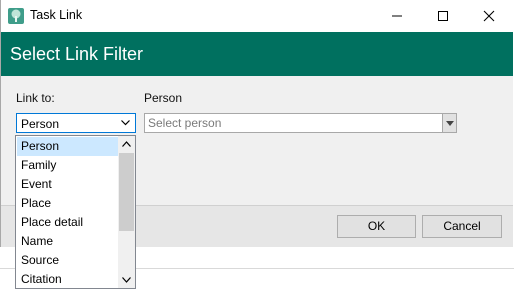 The image size is (514, 291). Describe the element at coordinates (35, 98) in the screenshot. I see `link-to-label: Link to:` at that location.